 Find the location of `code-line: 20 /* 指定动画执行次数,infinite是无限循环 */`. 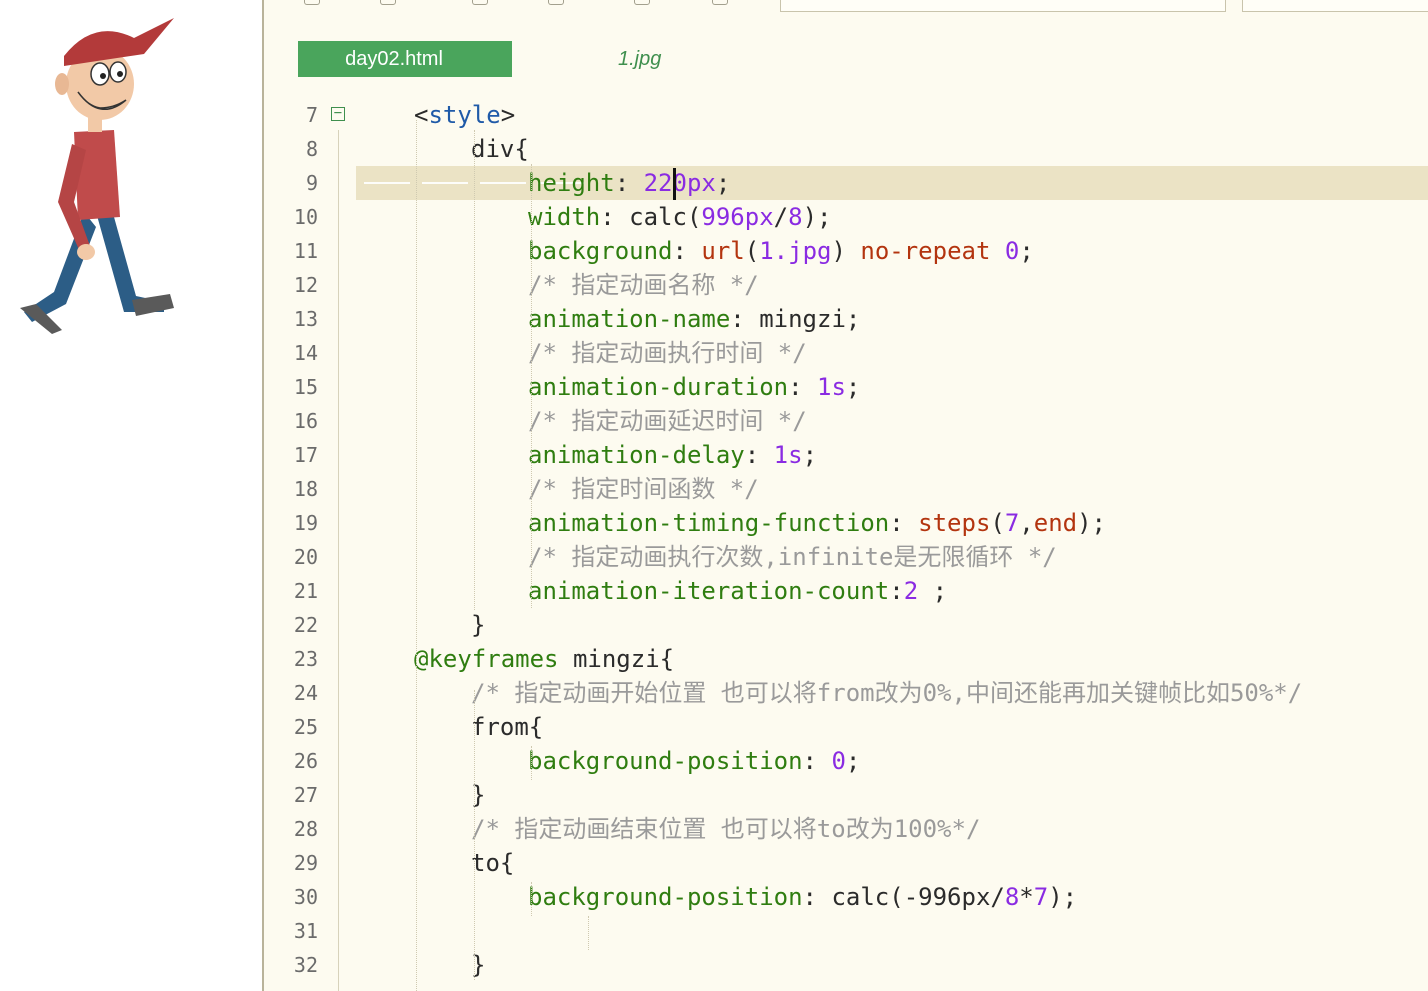

code-line: 20 /* 指定动画执行次数,infinite是无限循环 */ is located at coordinates (846, 557).